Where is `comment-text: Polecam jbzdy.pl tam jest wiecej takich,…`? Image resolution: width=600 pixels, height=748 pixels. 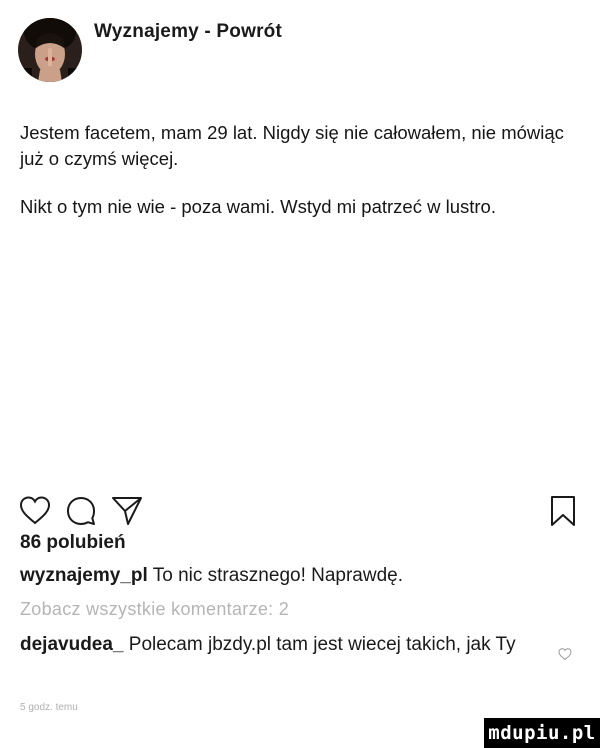 comment-text: Polecam jbzdy.pl tam jest wiecej takich,… is located at coordinates (322, 644).